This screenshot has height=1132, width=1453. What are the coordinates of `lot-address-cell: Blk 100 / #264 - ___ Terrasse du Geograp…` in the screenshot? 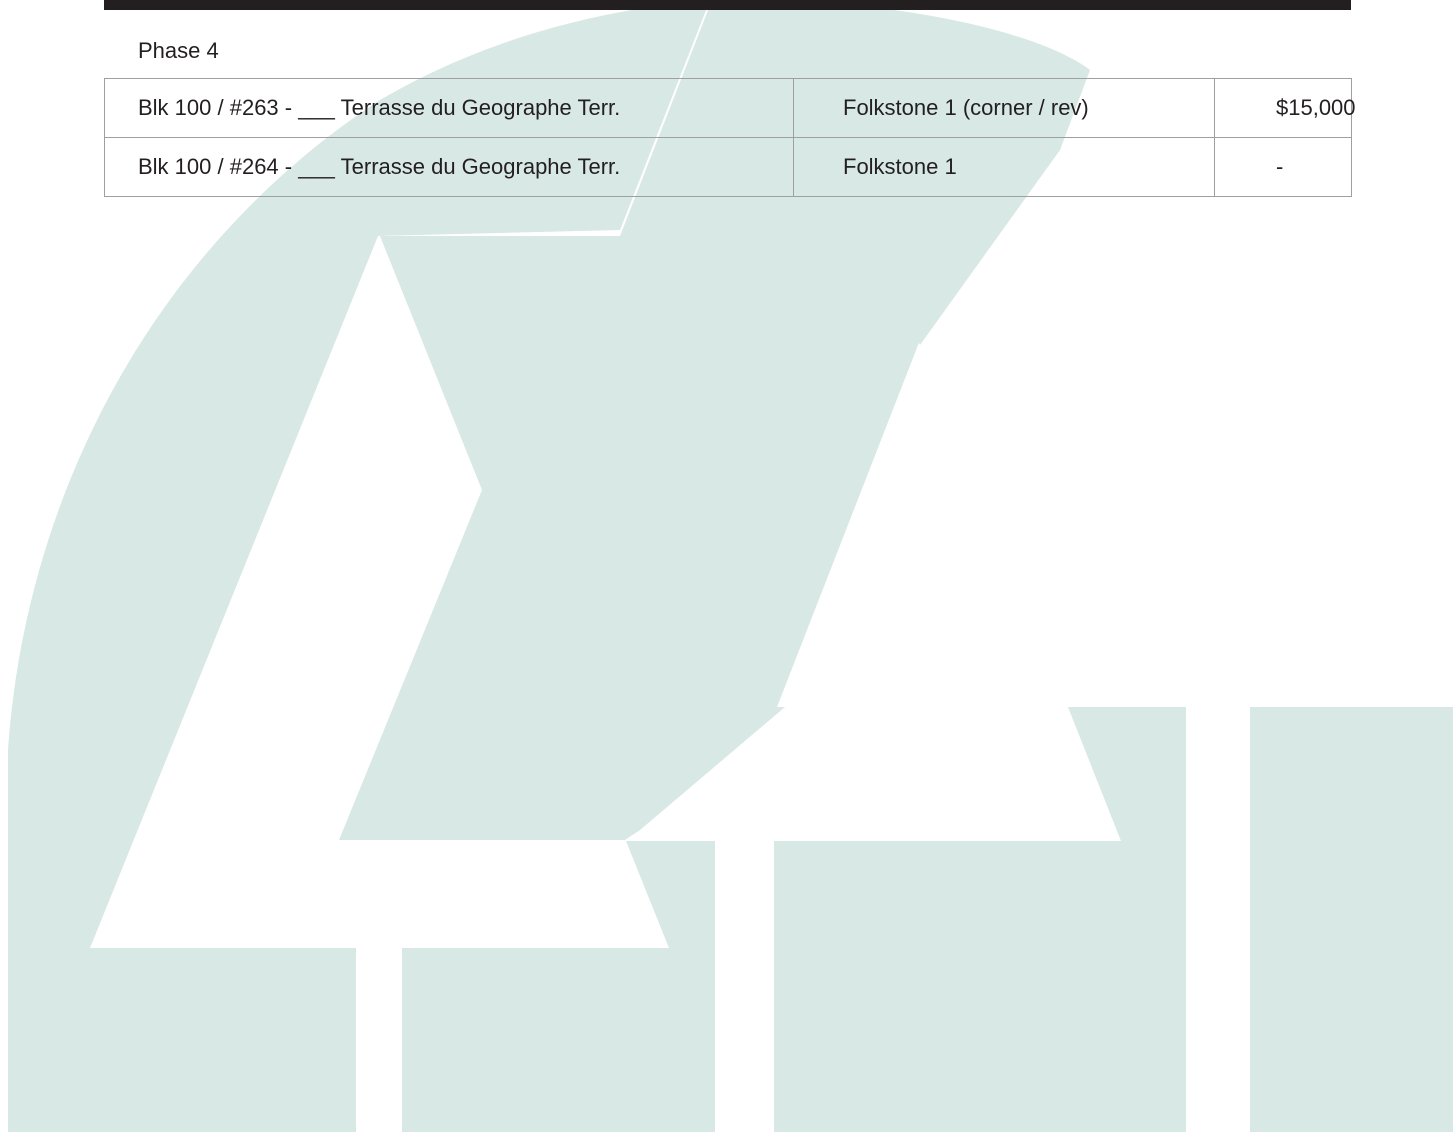 It's located at (449, 167).